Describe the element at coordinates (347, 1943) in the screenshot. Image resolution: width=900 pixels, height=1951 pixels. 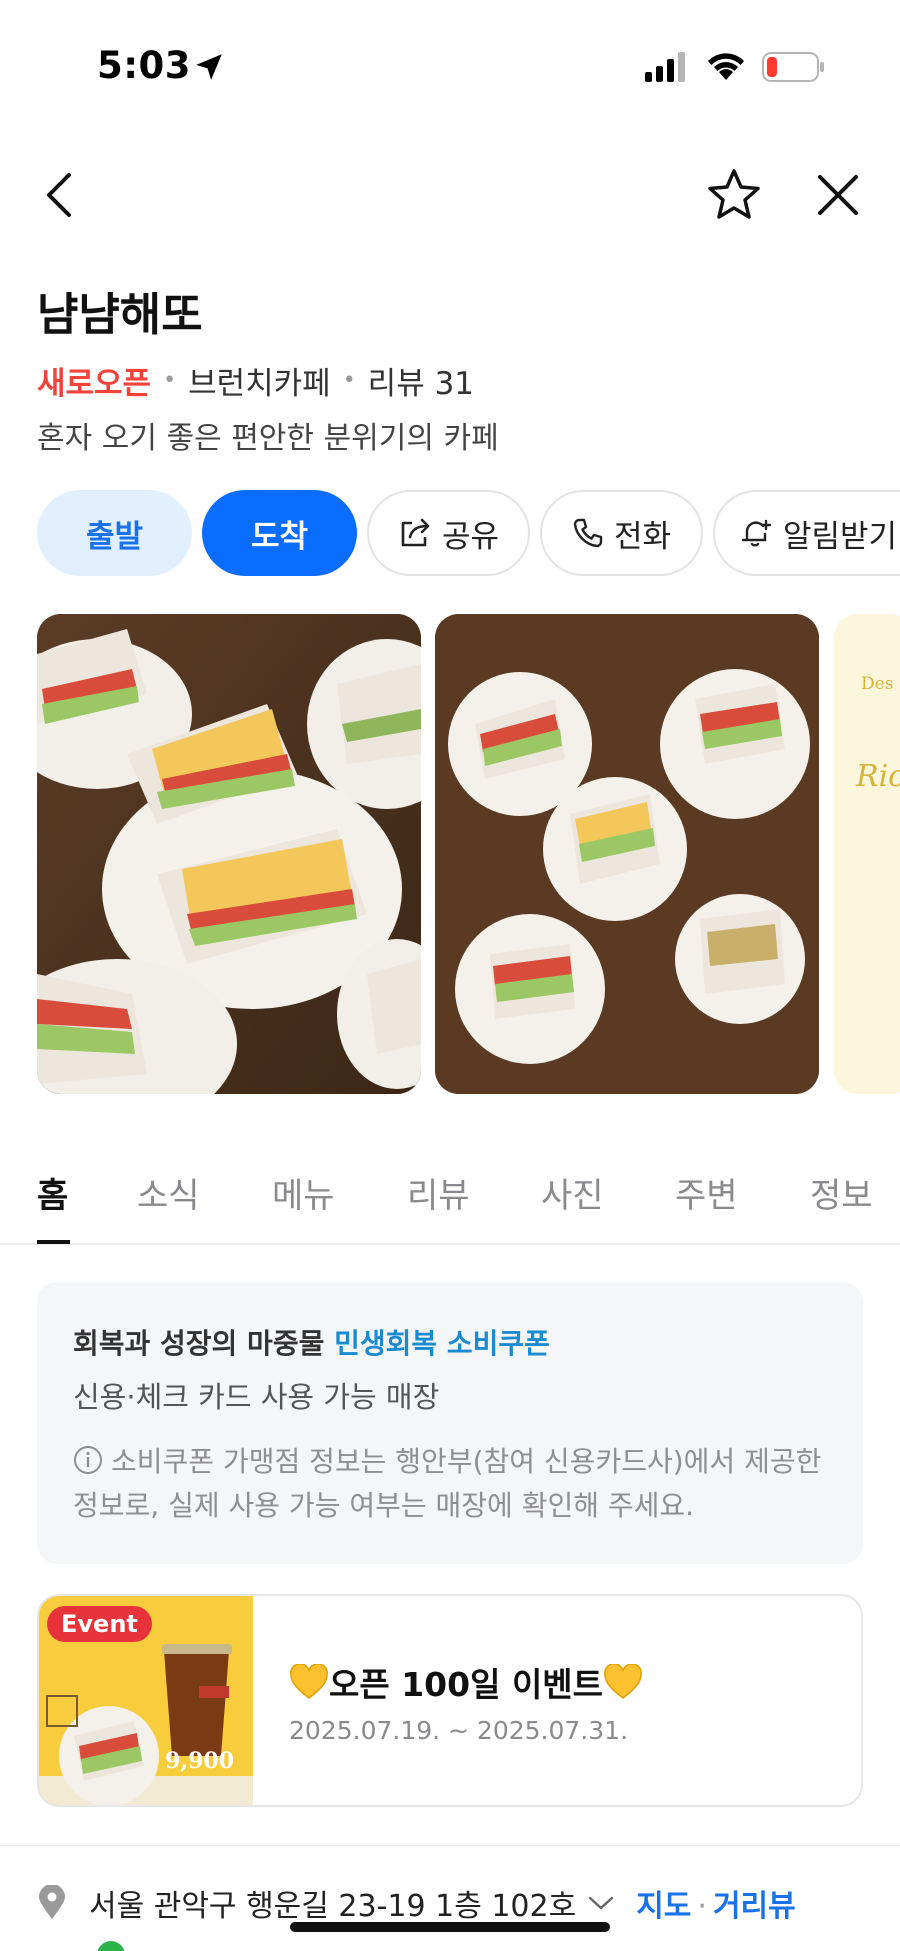
I see `next-info-row` at that location.